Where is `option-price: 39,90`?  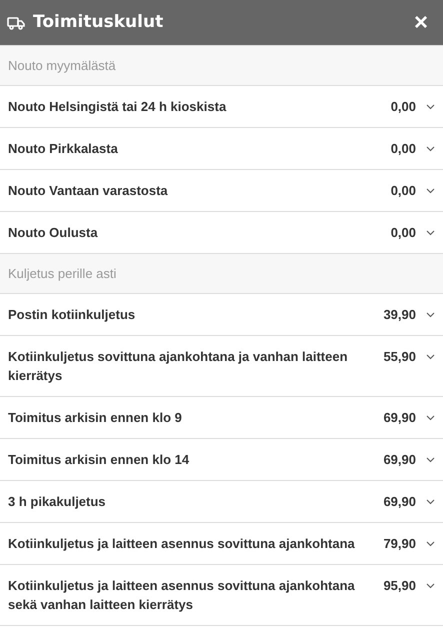 option-price: 39,90 is located at coordinates (399, 315).